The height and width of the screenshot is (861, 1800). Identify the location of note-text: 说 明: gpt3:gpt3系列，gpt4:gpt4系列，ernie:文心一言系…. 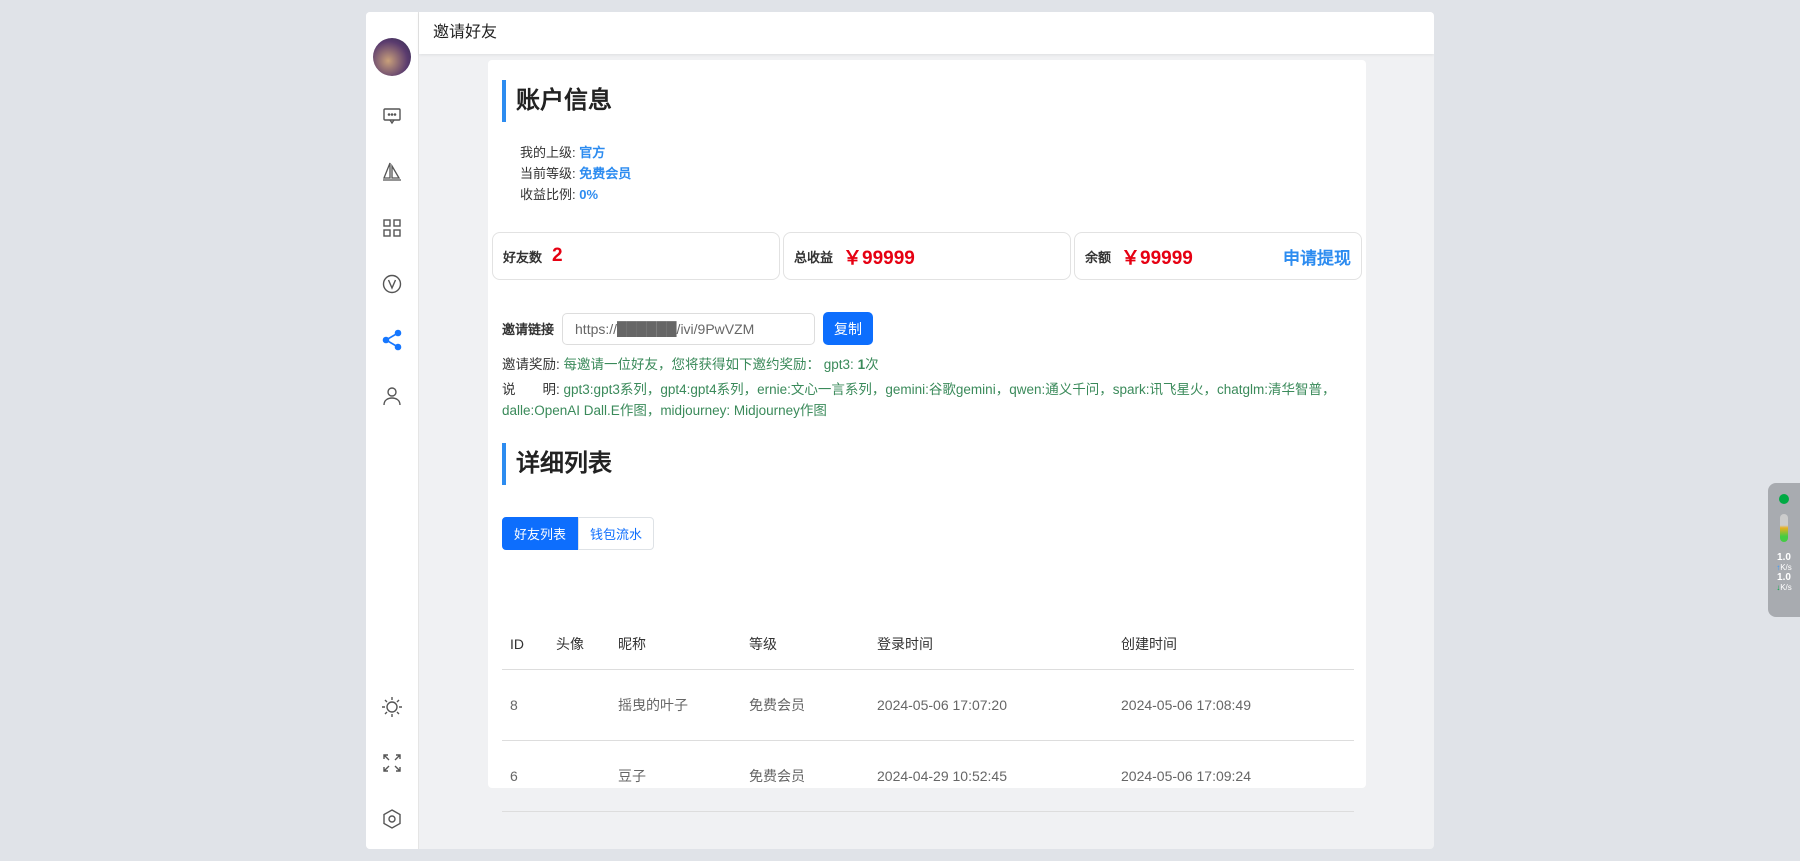
(927, 400).